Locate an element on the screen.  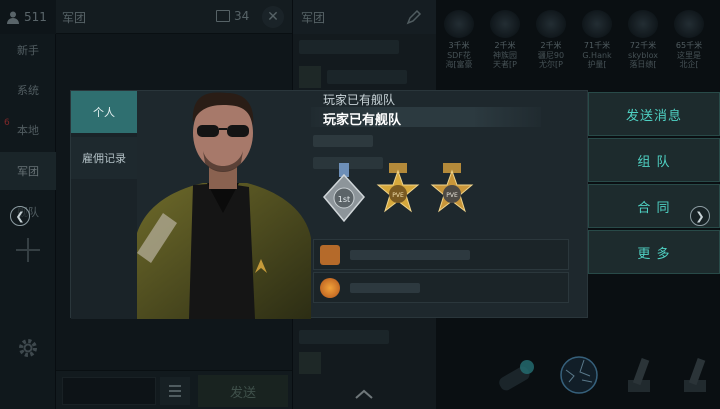
medal-row: 1st PVE PVE is located at coordinates (404, 196).